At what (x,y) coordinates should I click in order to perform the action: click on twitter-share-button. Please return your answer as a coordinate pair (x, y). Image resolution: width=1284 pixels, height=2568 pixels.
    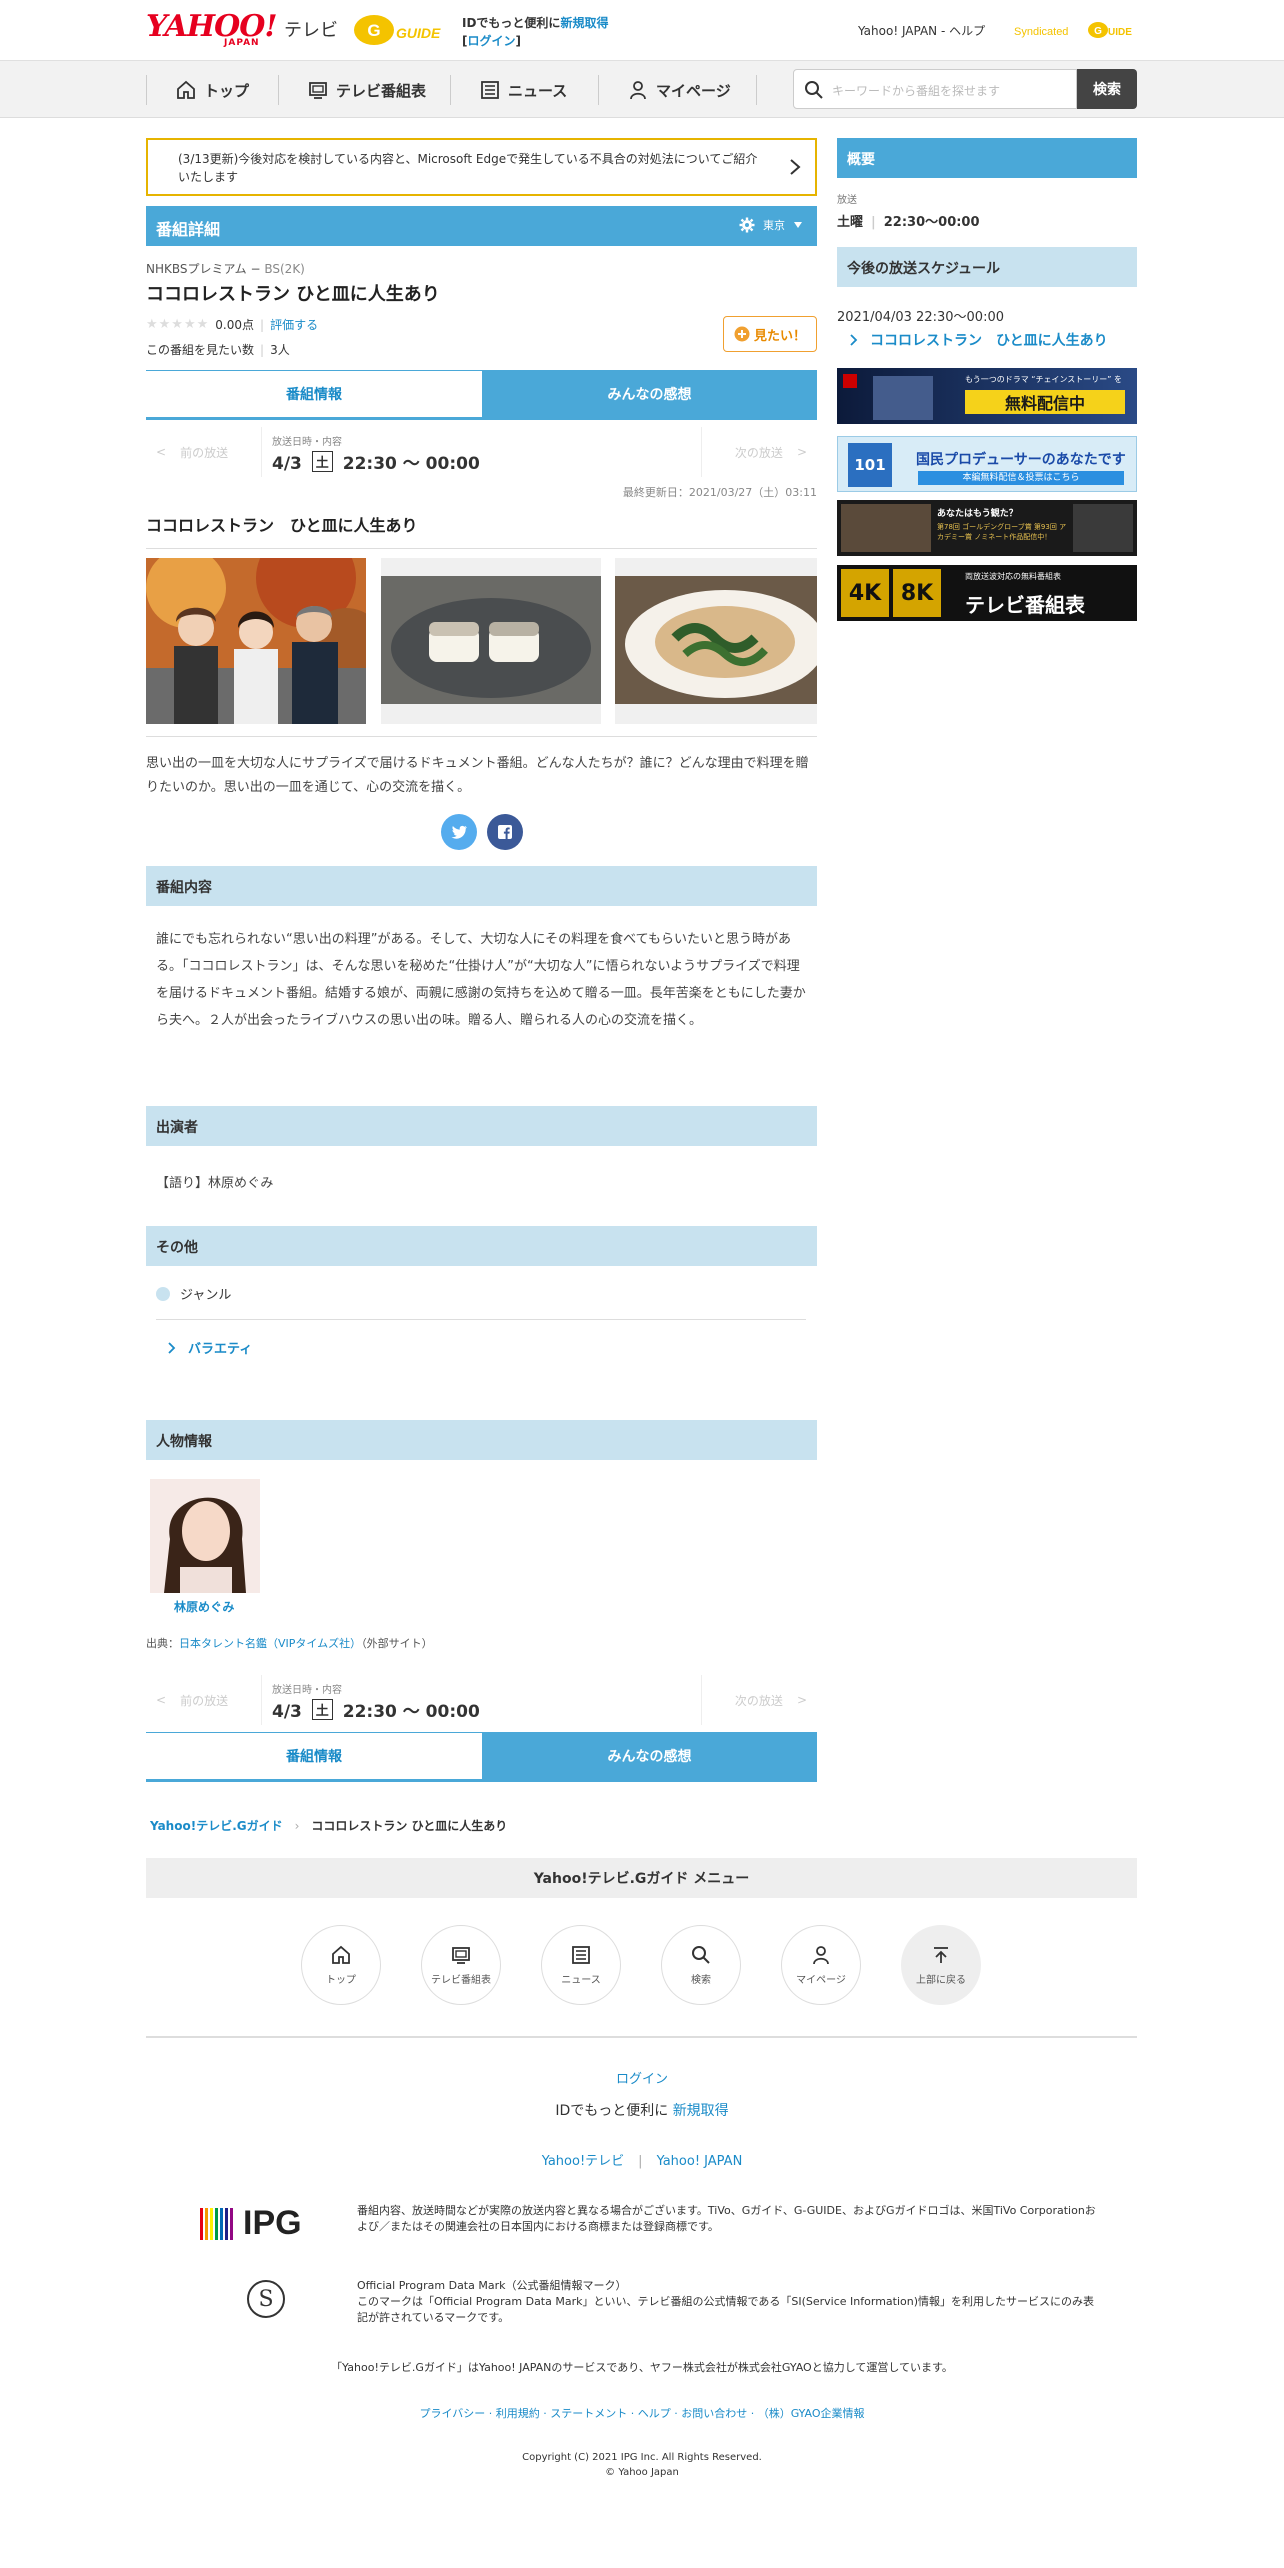
    Looking at the image, I should click on (459, 832).